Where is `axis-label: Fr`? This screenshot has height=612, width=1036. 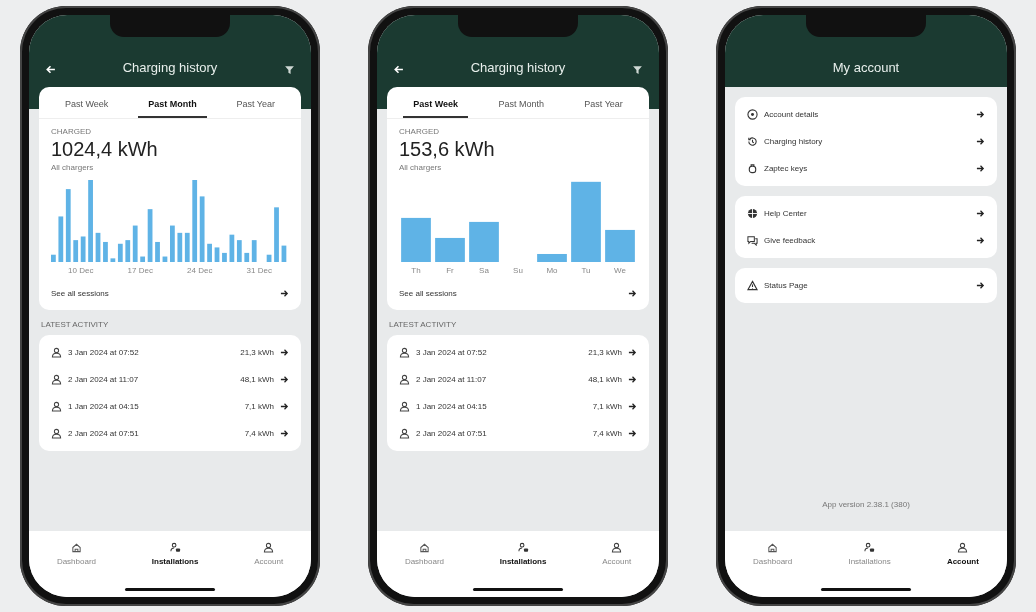
axis-label: Fr is located at coordinates (450, 270).